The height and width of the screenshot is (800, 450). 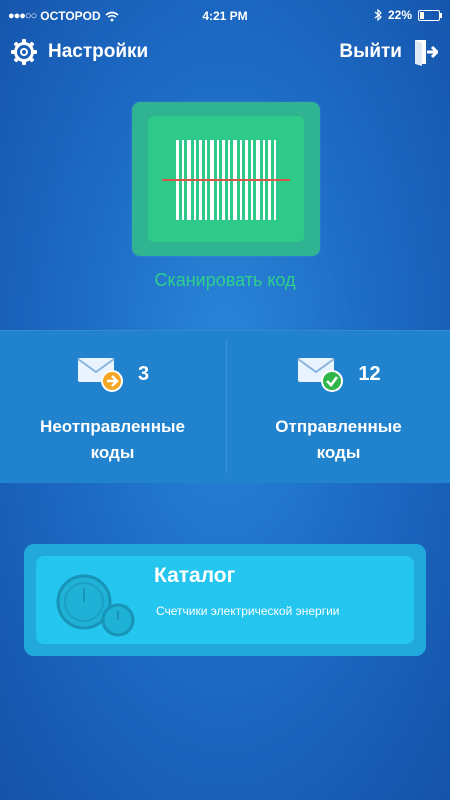 I want to click on scan-code-panel, so click(x=226, y=179).